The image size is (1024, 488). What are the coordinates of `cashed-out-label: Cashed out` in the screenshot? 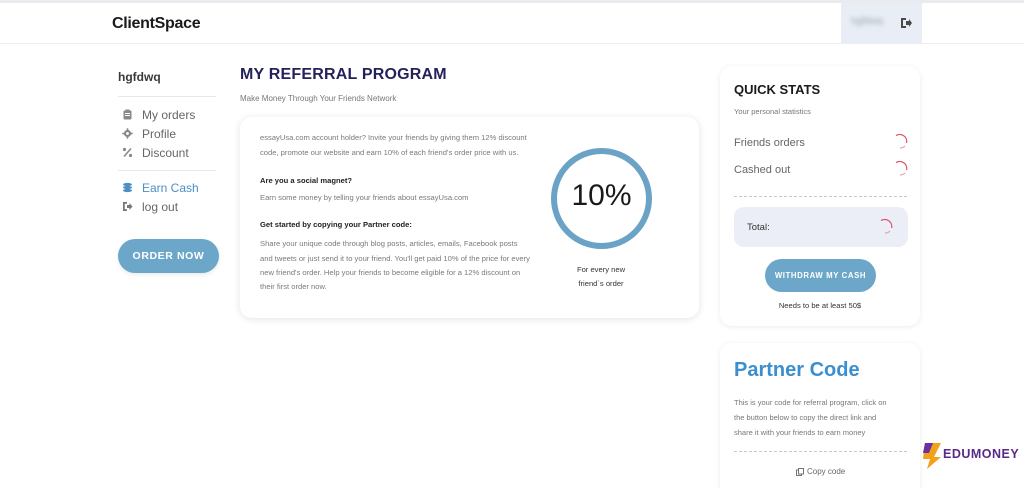 It's located at (762, 170).